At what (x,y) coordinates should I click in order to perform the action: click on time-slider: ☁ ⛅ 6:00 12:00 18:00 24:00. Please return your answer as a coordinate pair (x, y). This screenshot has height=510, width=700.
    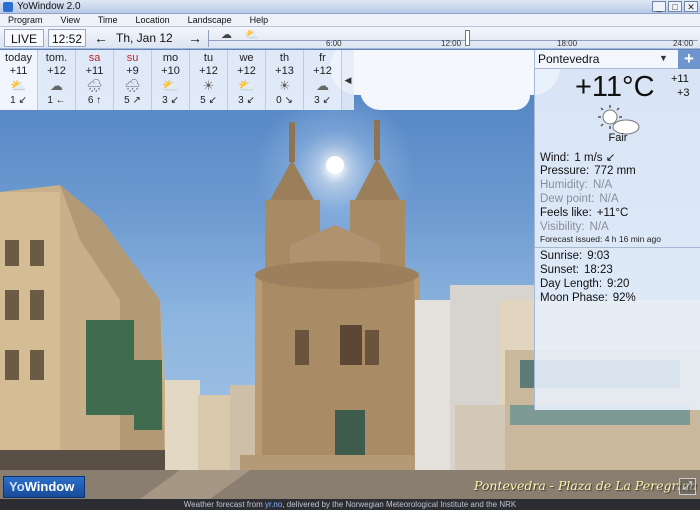
    Looking at the image, I should click on (453, 38).